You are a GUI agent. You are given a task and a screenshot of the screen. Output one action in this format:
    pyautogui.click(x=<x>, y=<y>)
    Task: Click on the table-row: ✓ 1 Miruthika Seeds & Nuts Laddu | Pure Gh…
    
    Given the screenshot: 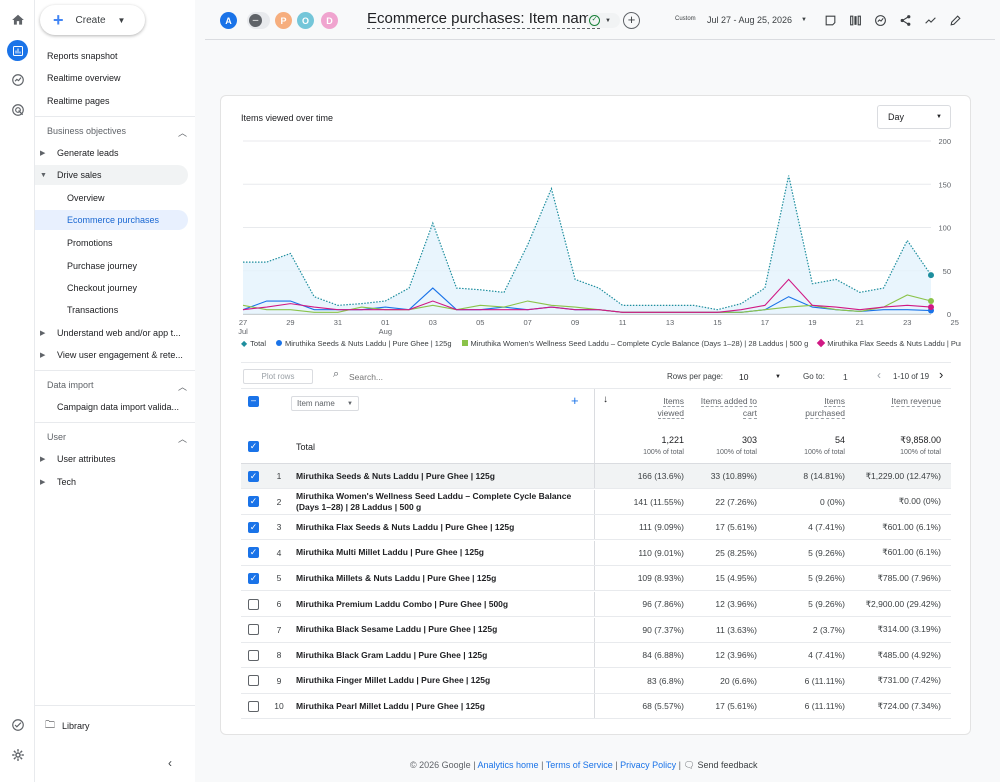 What is the action you would take?
    pyautogui.click(x=596, y=476)
    